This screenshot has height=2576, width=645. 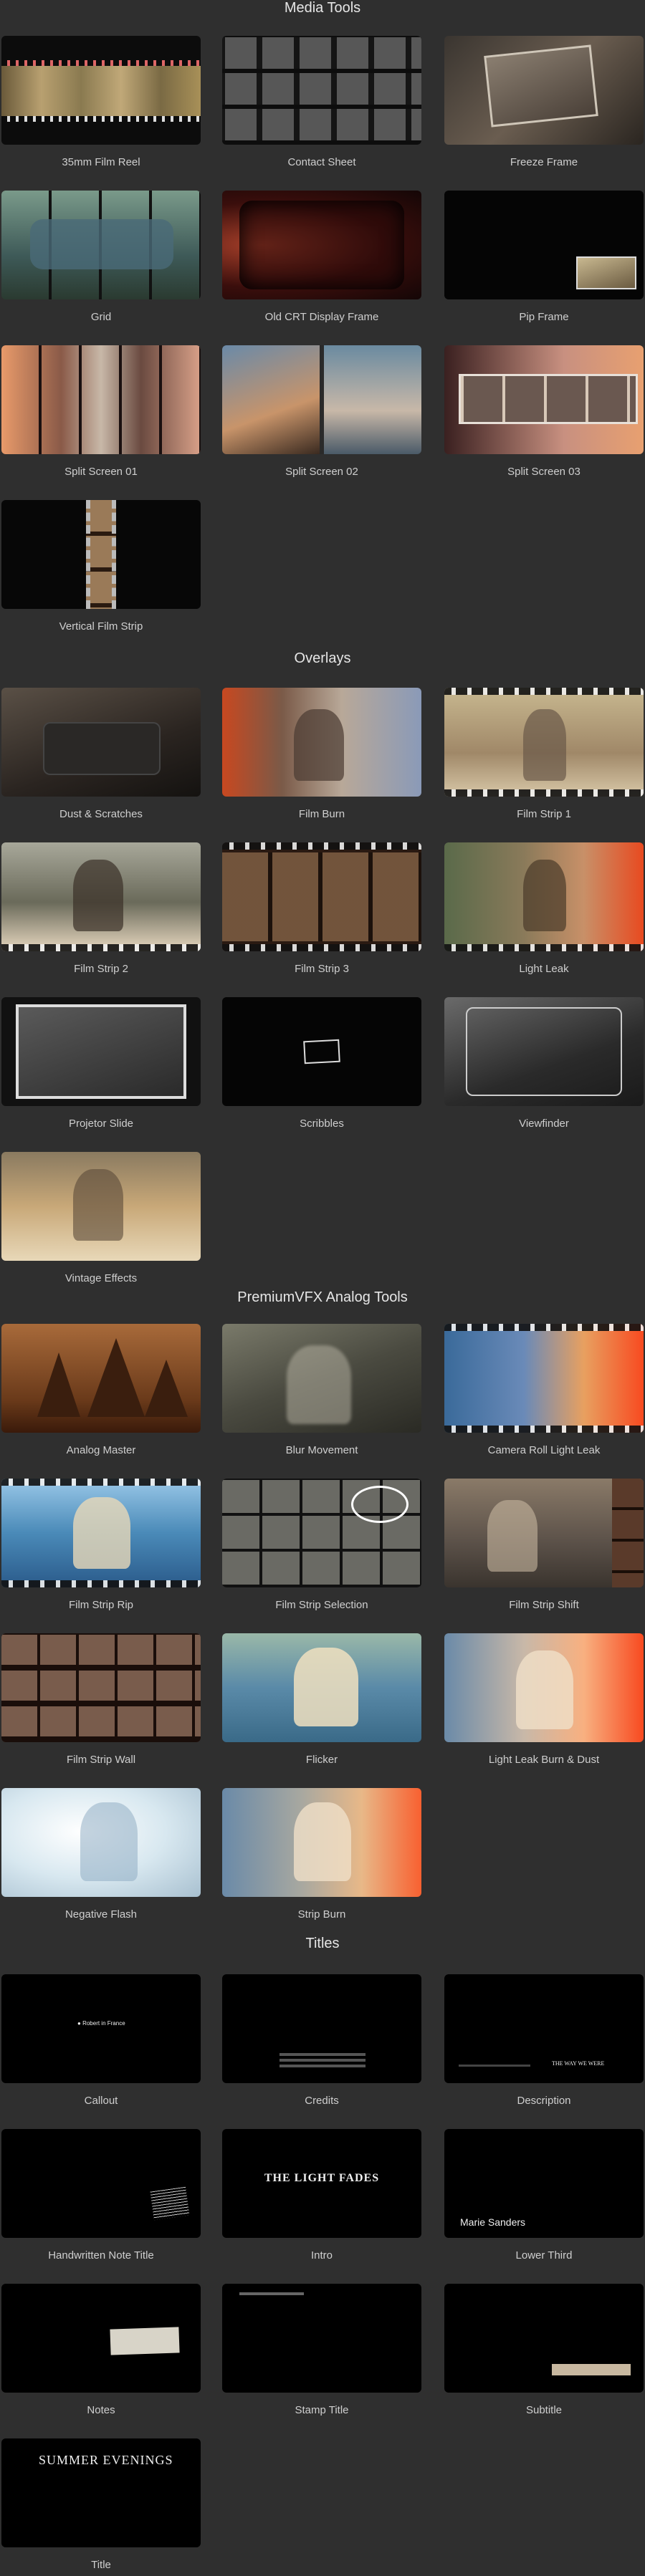 What do you see at coordinates (101, 2028) in the screenshot?
I see `thumbnail: ● Robert in France` at bounding box center [101, 2028].